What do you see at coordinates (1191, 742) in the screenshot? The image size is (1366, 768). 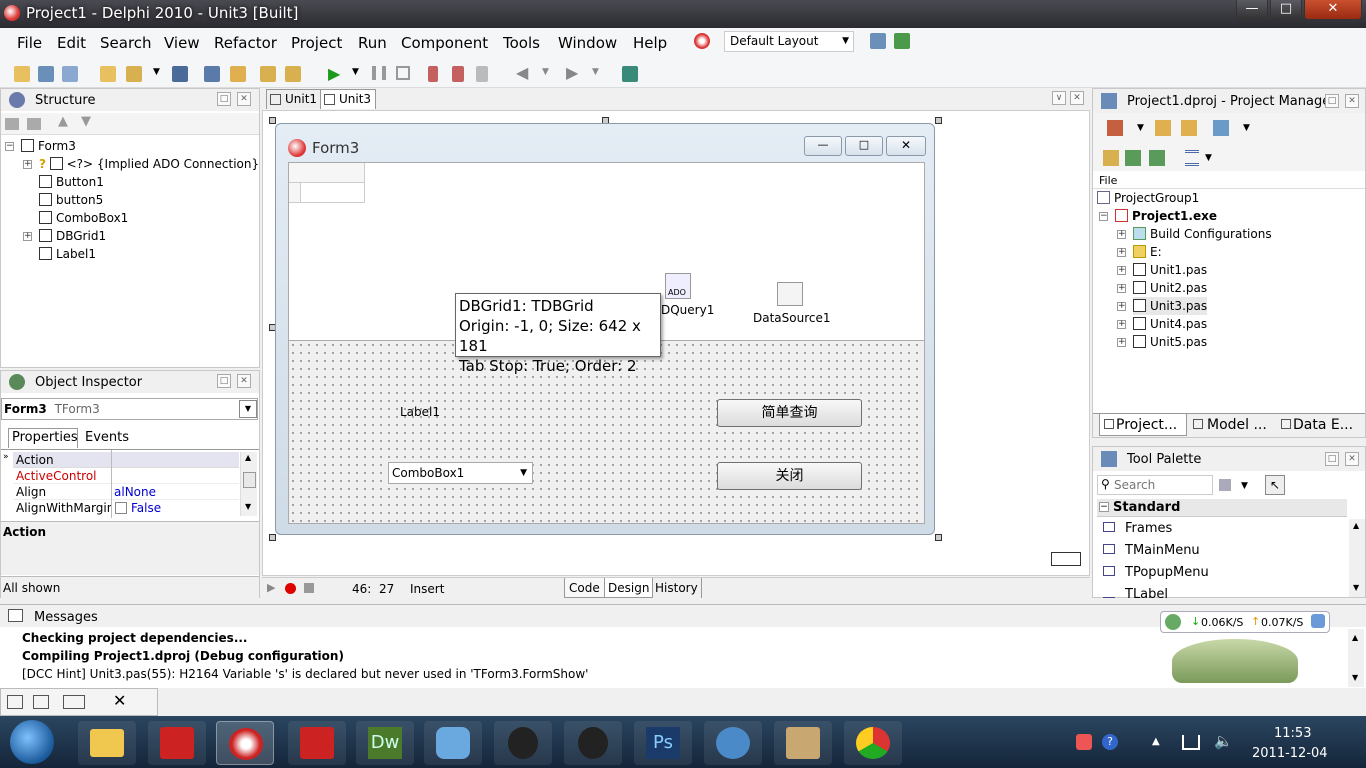 I see `network-tray-icon` at bounding box center [1191, 742].